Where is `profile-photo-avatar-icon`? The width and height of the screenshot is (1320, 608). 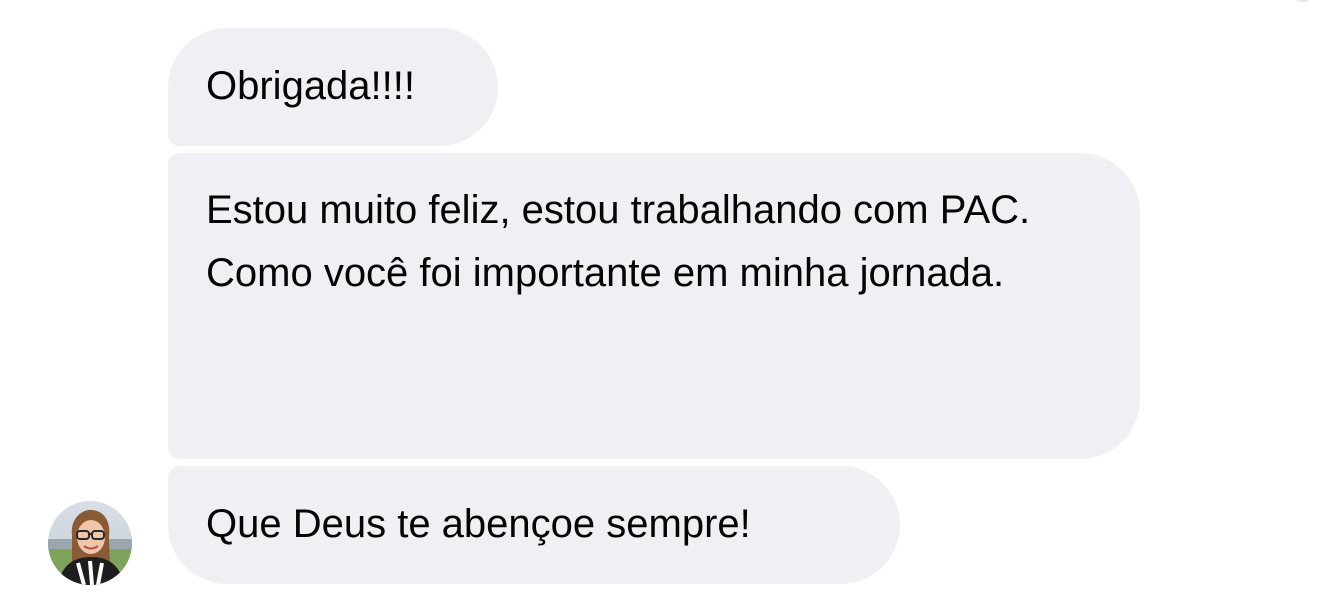
profile-photo-avatar-icon is located at coordinates (90, 543).